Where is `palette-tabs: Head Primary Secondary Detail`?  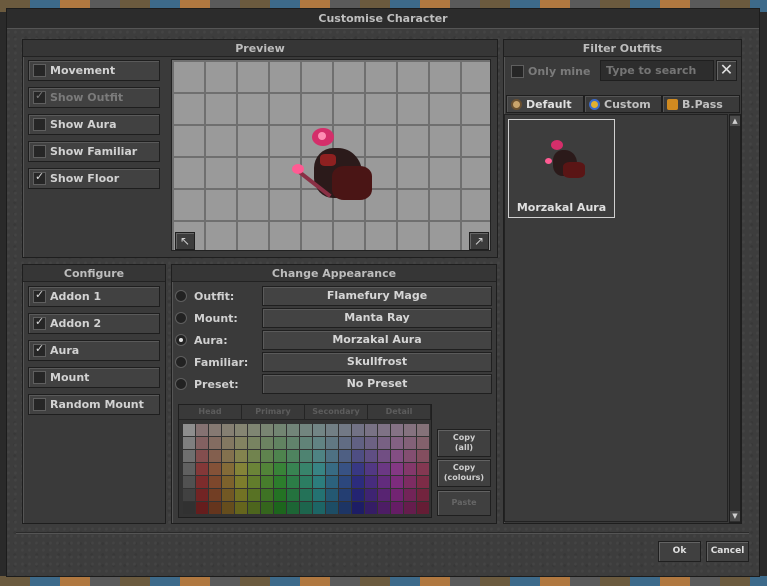
palette-tabs: Head Primary Secondary Detail is located at coordinates (305, 412).